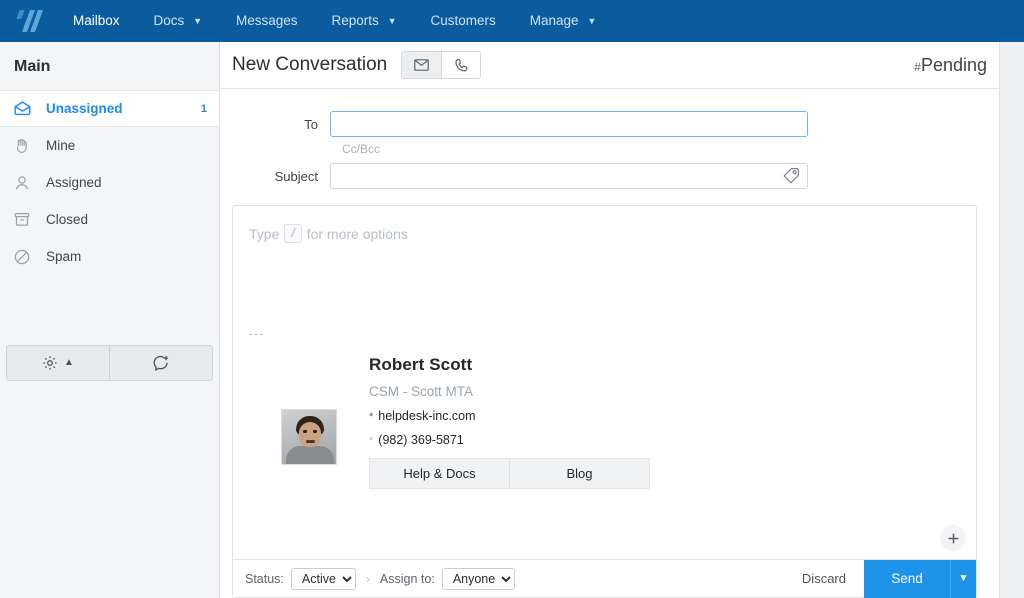 The width and height of the screenshot is (1024, 598). Describe the element at coordinates (109, 256) in the screenshot. I see `sidebar-item-spam: Spam` at that location.